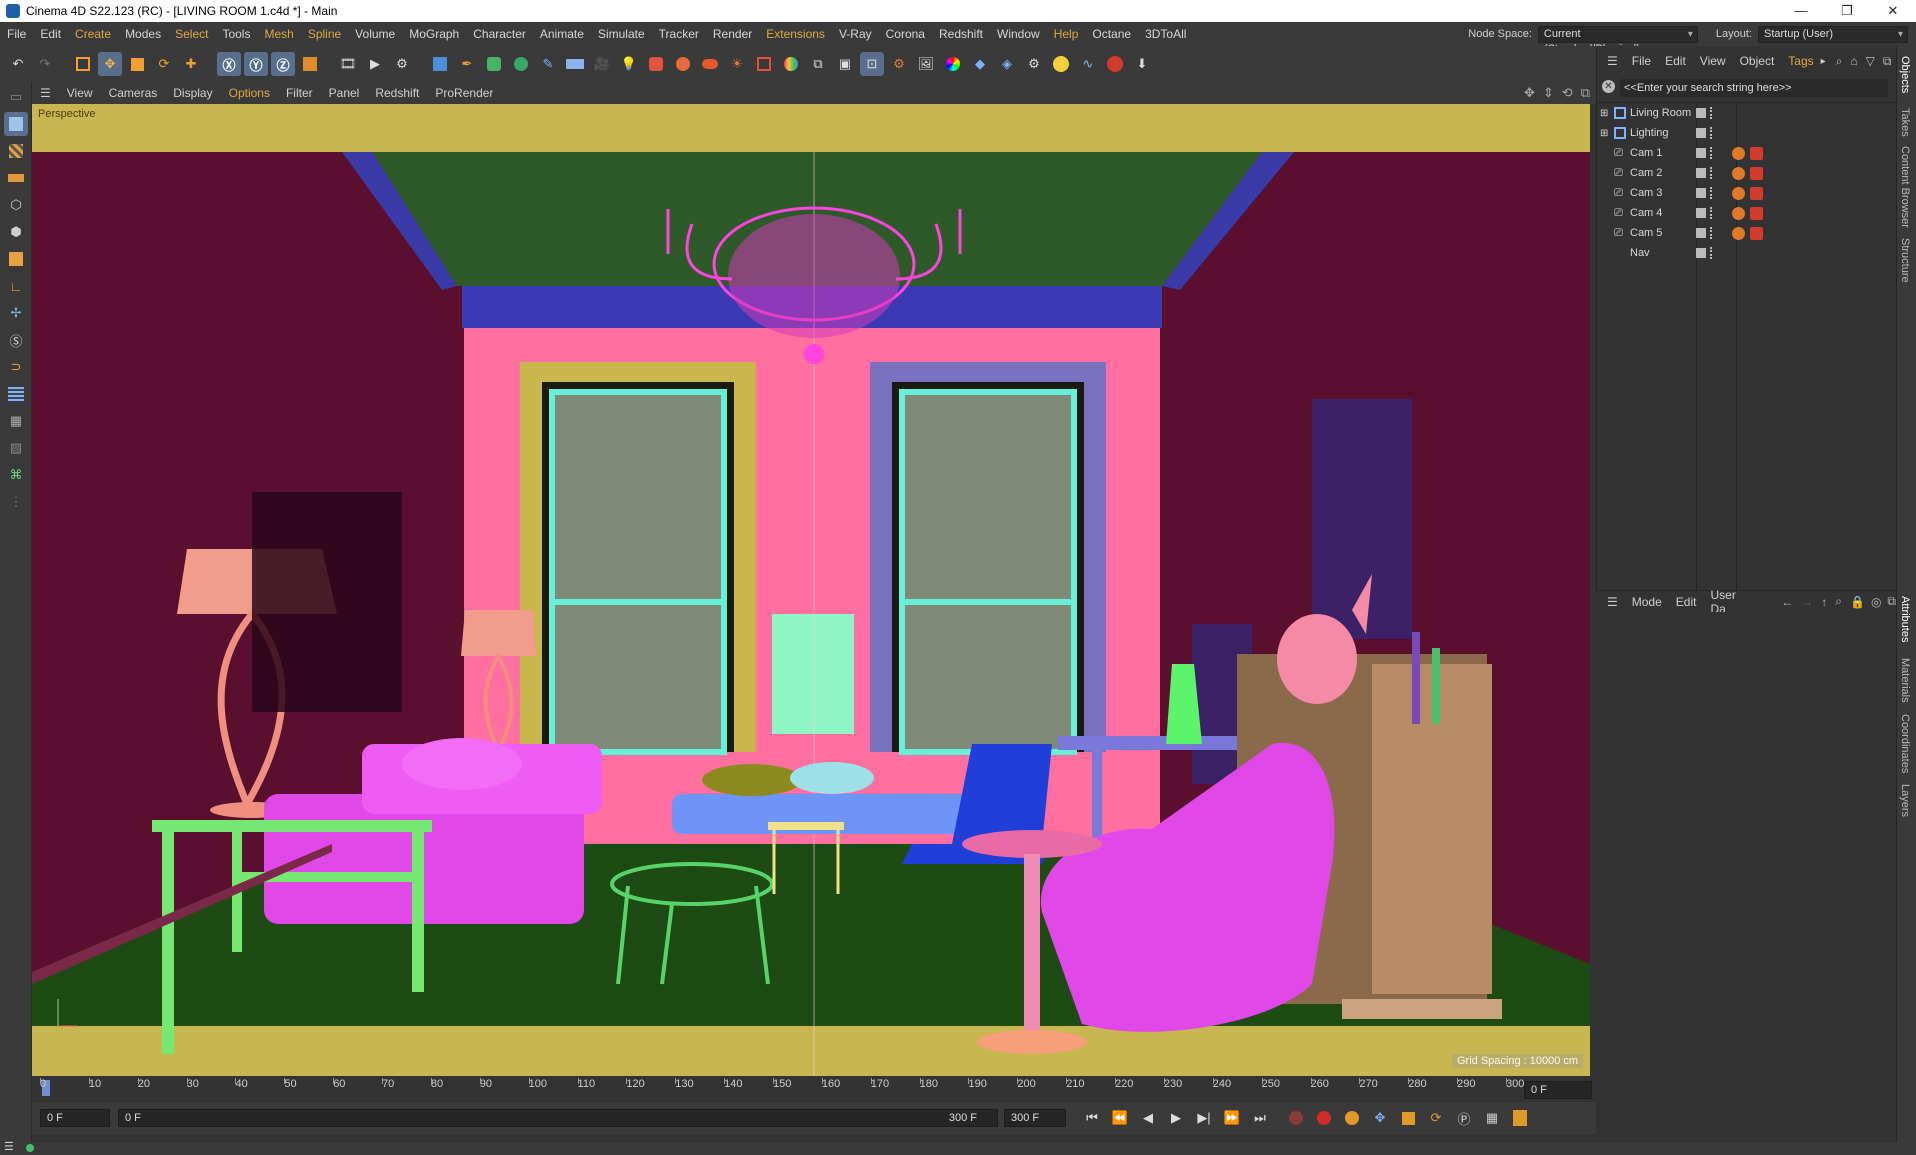 The height and width of the screenshot is (1155, 1916). What do you see at coordinates (1520, 1118) in the screenshot?
I see `timeline-window-icon` at bounding box center [1520, 1118].